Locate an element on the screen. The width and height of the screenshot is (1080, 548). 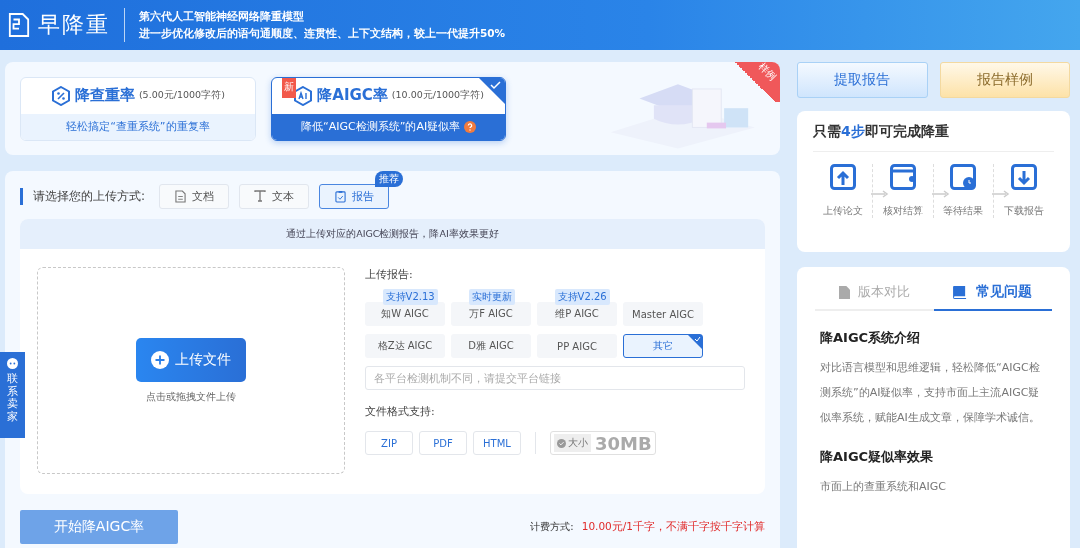
platform-option: PP AIGC is located at coordinates (577, 346).